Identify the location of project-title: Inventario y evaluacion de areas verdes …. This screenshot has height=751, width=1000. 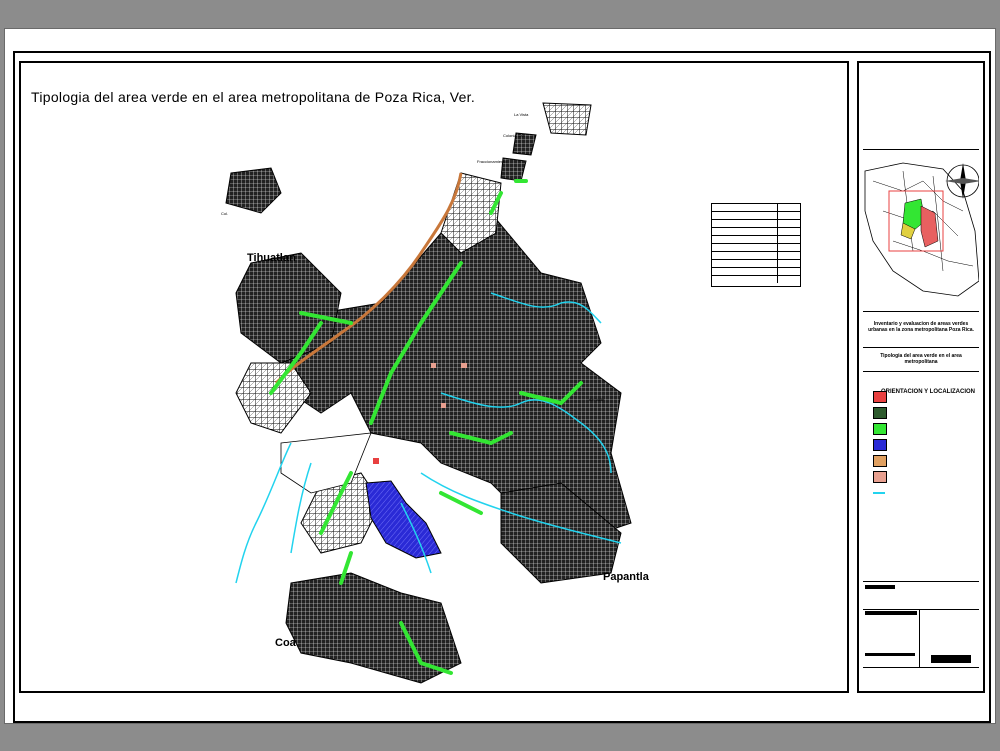
(921, 327).